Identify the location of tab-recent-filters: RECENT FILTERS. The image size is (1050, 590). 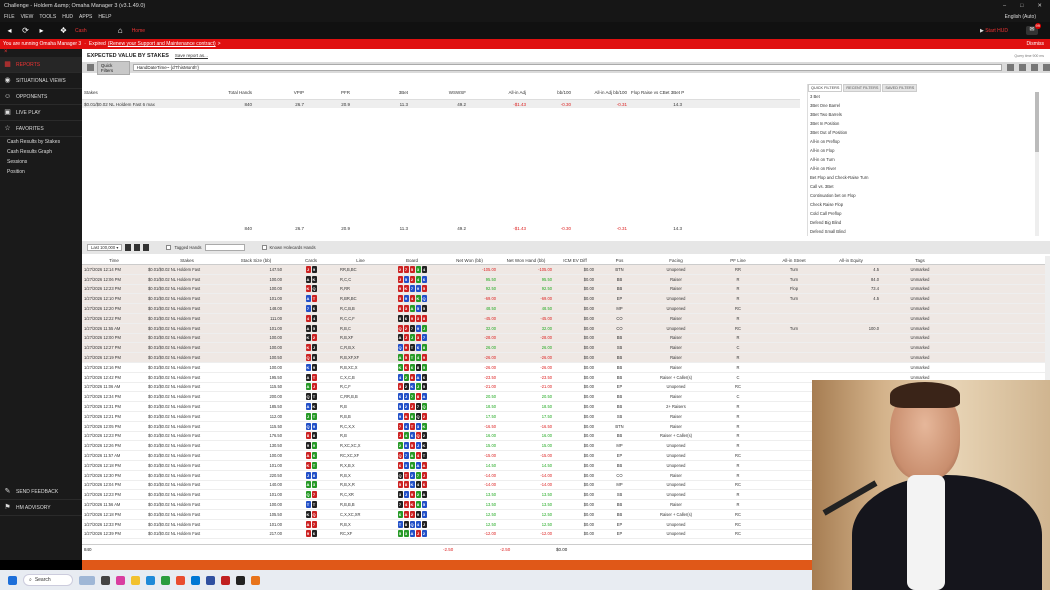
(862, 88).